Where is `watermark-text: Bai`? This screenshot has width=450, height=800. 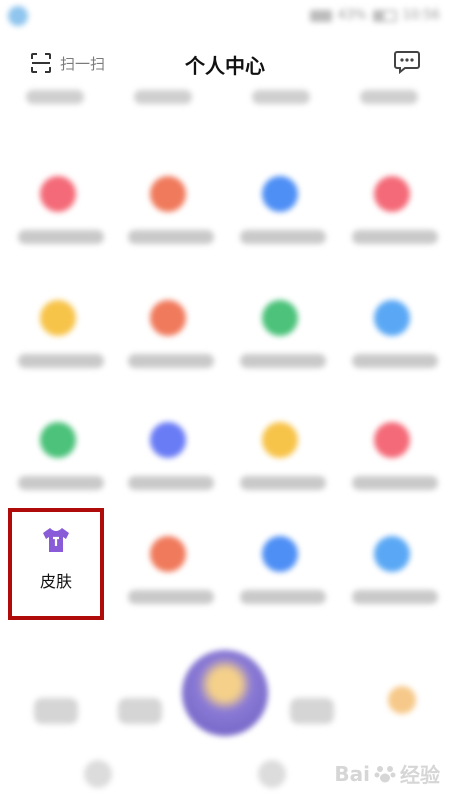 watermark-text: Bai is located at coordinates (352, 773).